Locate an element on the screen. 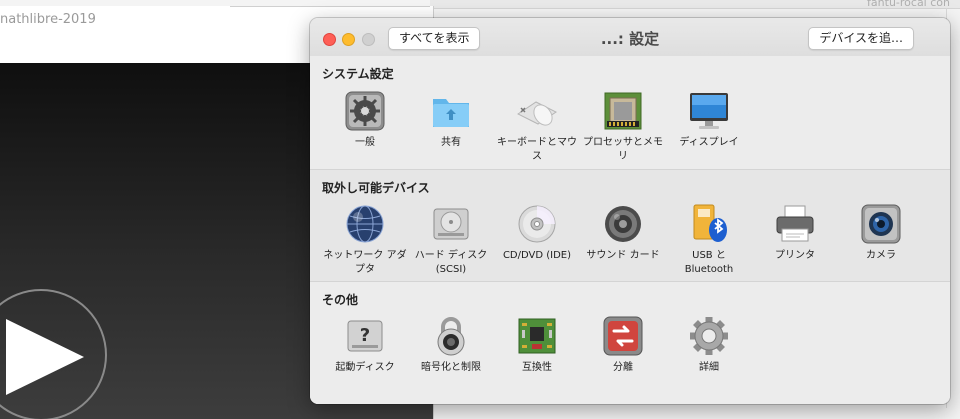  item-display: ディスプレイ is located at coordinates (709, 120).